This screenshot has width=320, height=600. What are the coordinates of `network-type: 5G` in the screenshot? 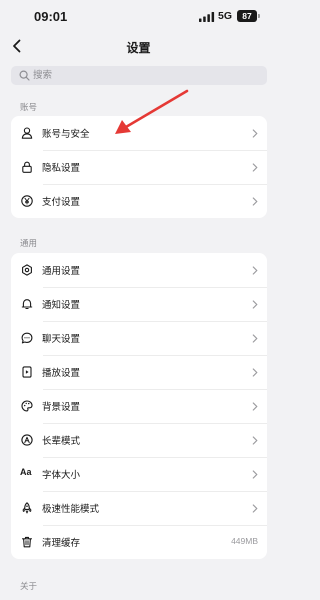 It's located at (225, 16).